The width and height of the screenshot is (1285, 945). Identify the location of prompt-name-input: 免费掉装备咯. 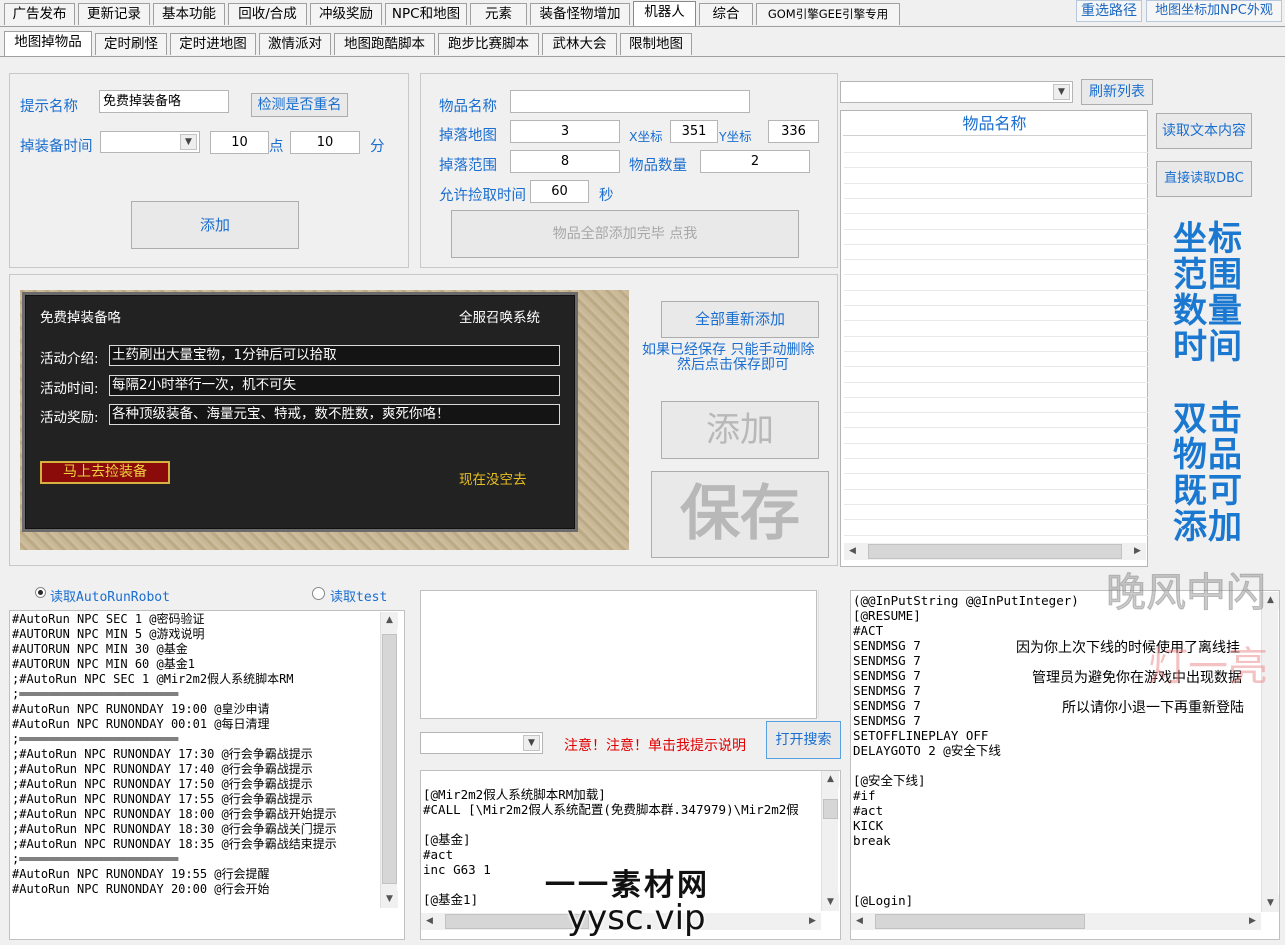
(164, 101).